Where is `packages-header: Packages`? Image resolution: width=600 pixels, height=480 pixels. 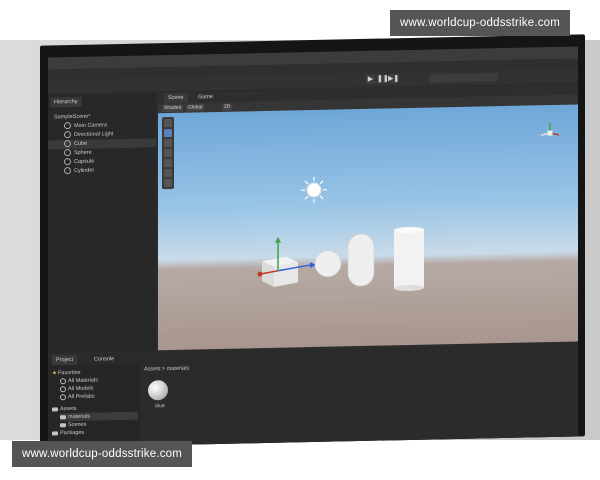 packages-header: Packages is located at coordinates (68, 433).